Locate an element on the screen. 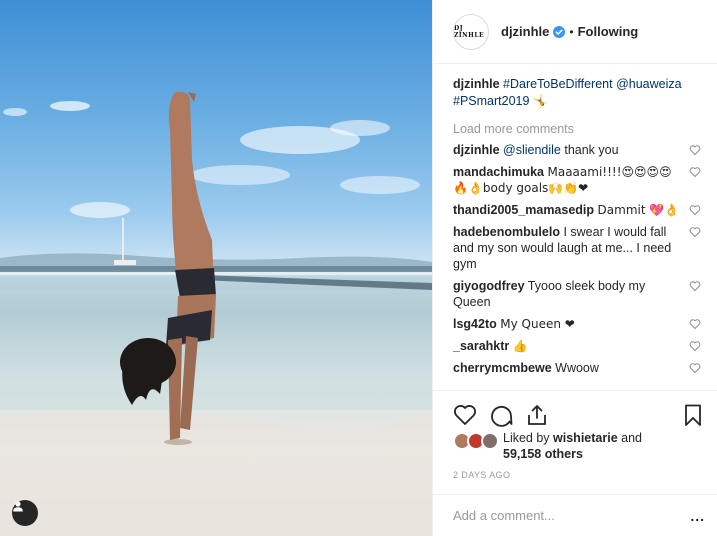 The image size is (717, 536). comment-username: thandi2005_mamasedip is located at coordinates (523, 210).